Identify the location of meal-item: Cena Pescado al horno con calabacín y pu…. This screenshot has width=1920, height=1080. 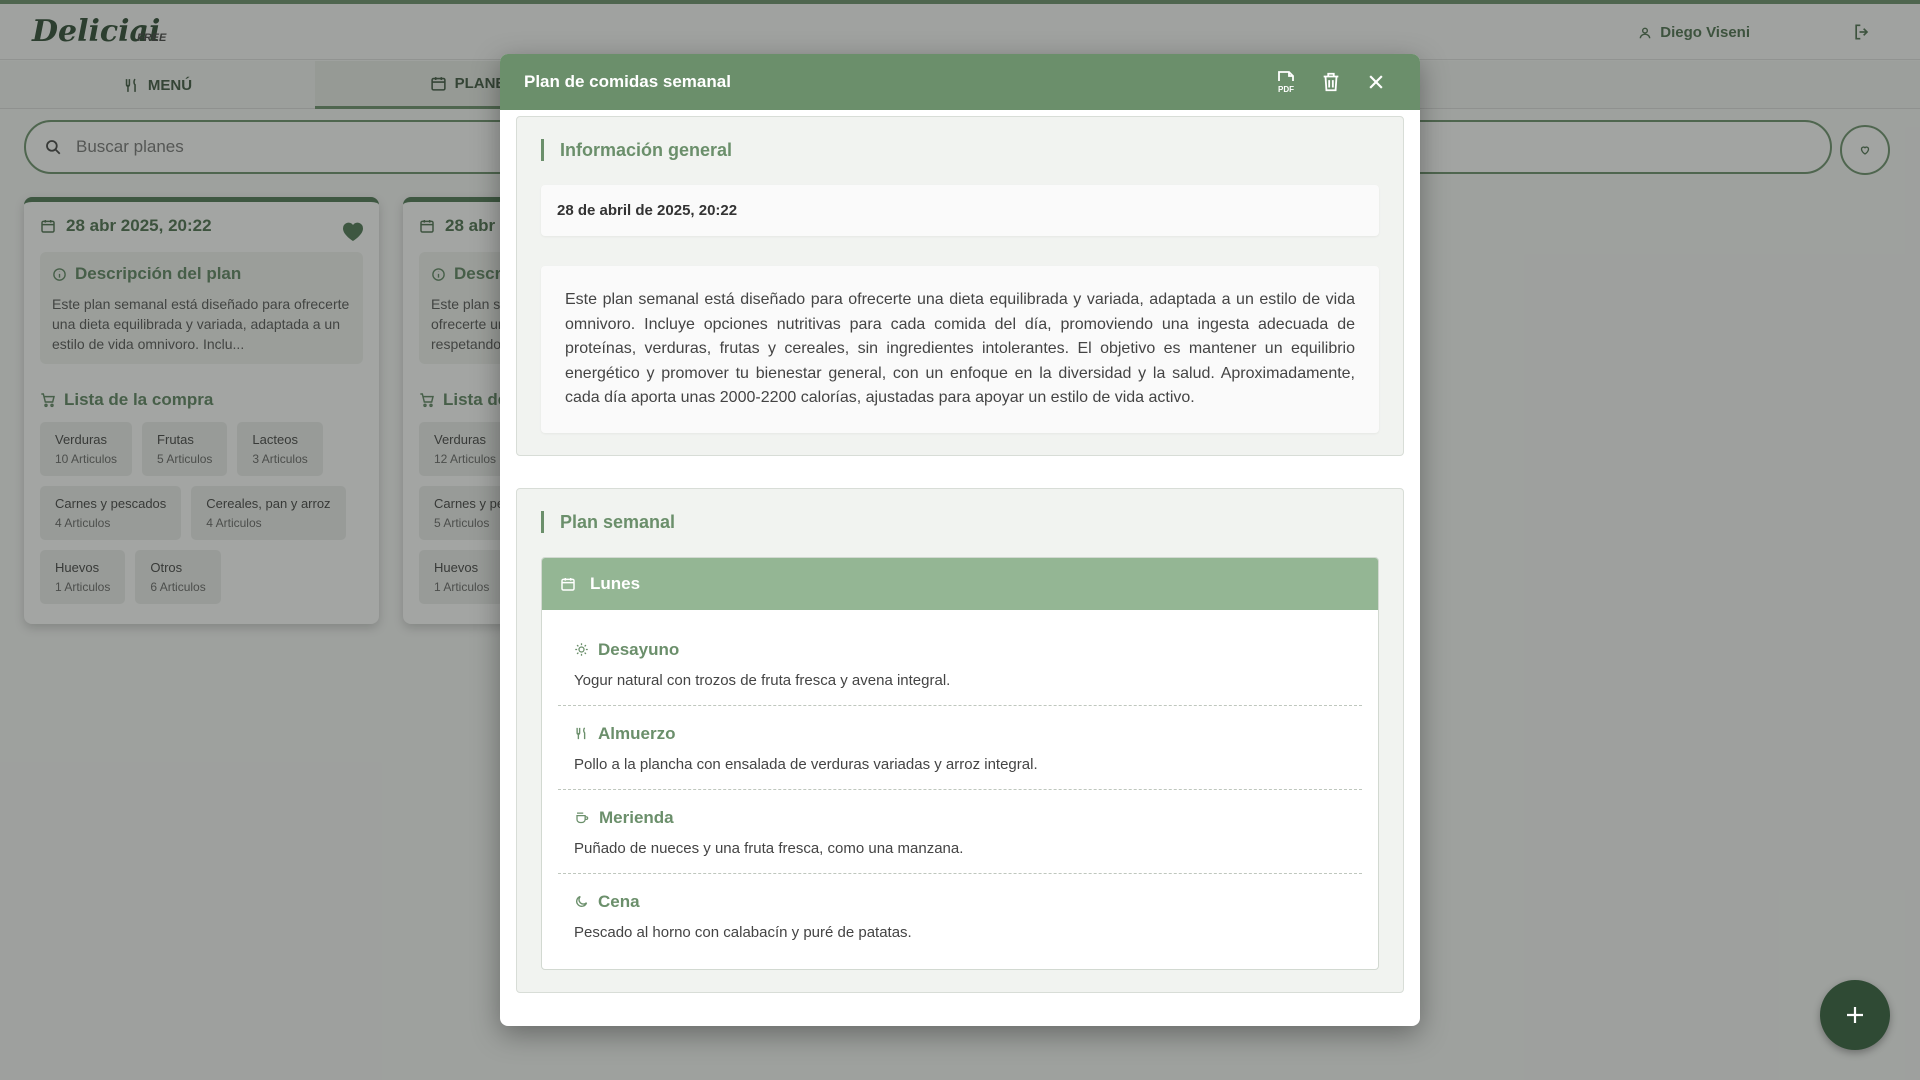
(960, 915).